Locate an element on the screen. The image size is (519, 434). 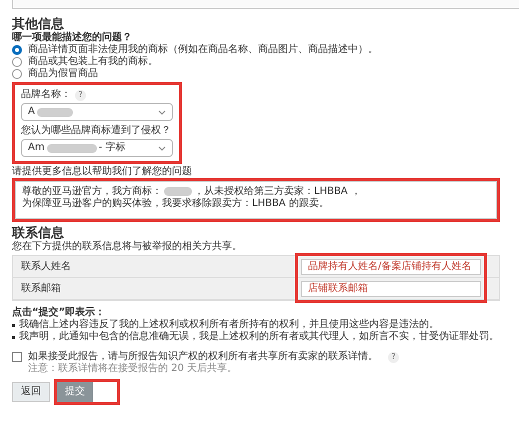
trademark-dropdown: Am - 字标 is located at coordinates (97, 148).